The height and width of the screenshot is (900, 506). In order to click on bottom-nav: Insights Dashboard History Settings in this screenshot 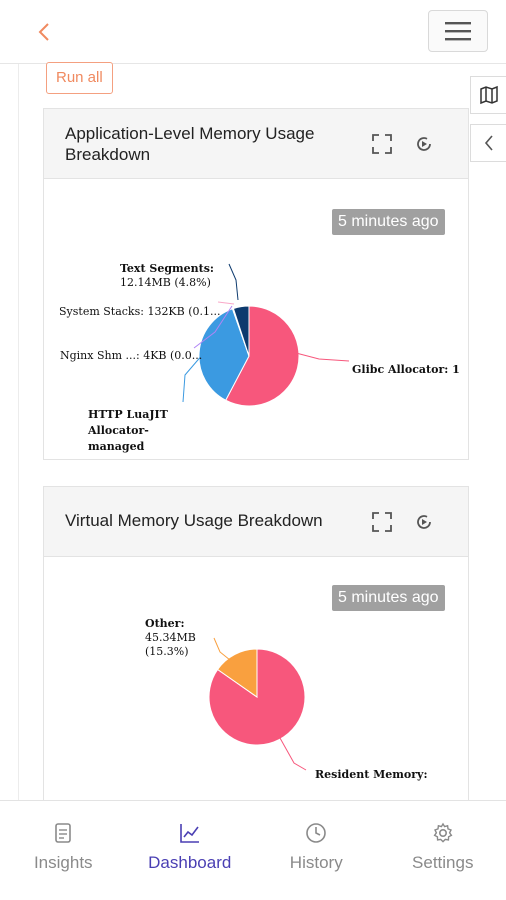, I will do `click(253, 850)`.